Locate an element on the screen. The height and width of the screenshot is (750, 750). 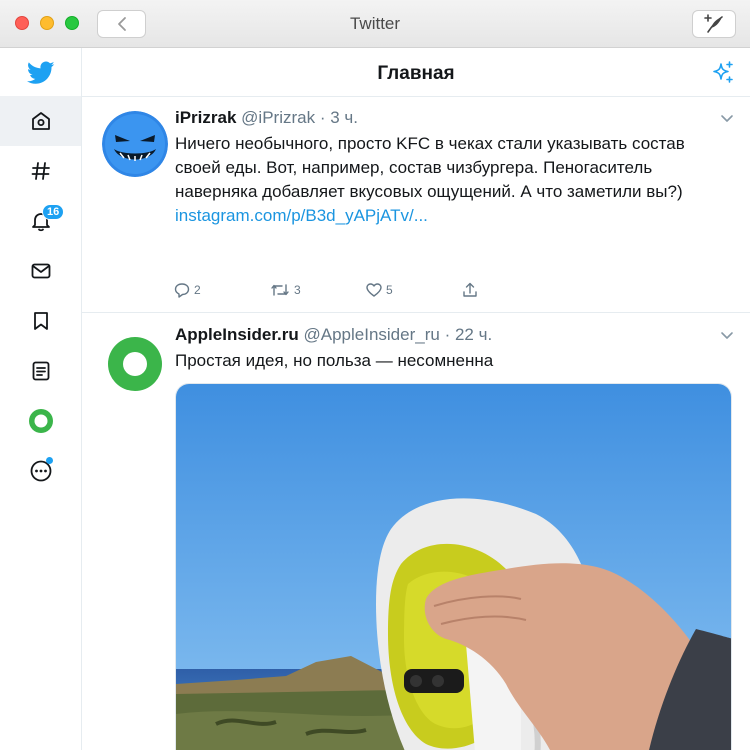
tweet-time: 3 ч. is located at coordinates (344, 117).